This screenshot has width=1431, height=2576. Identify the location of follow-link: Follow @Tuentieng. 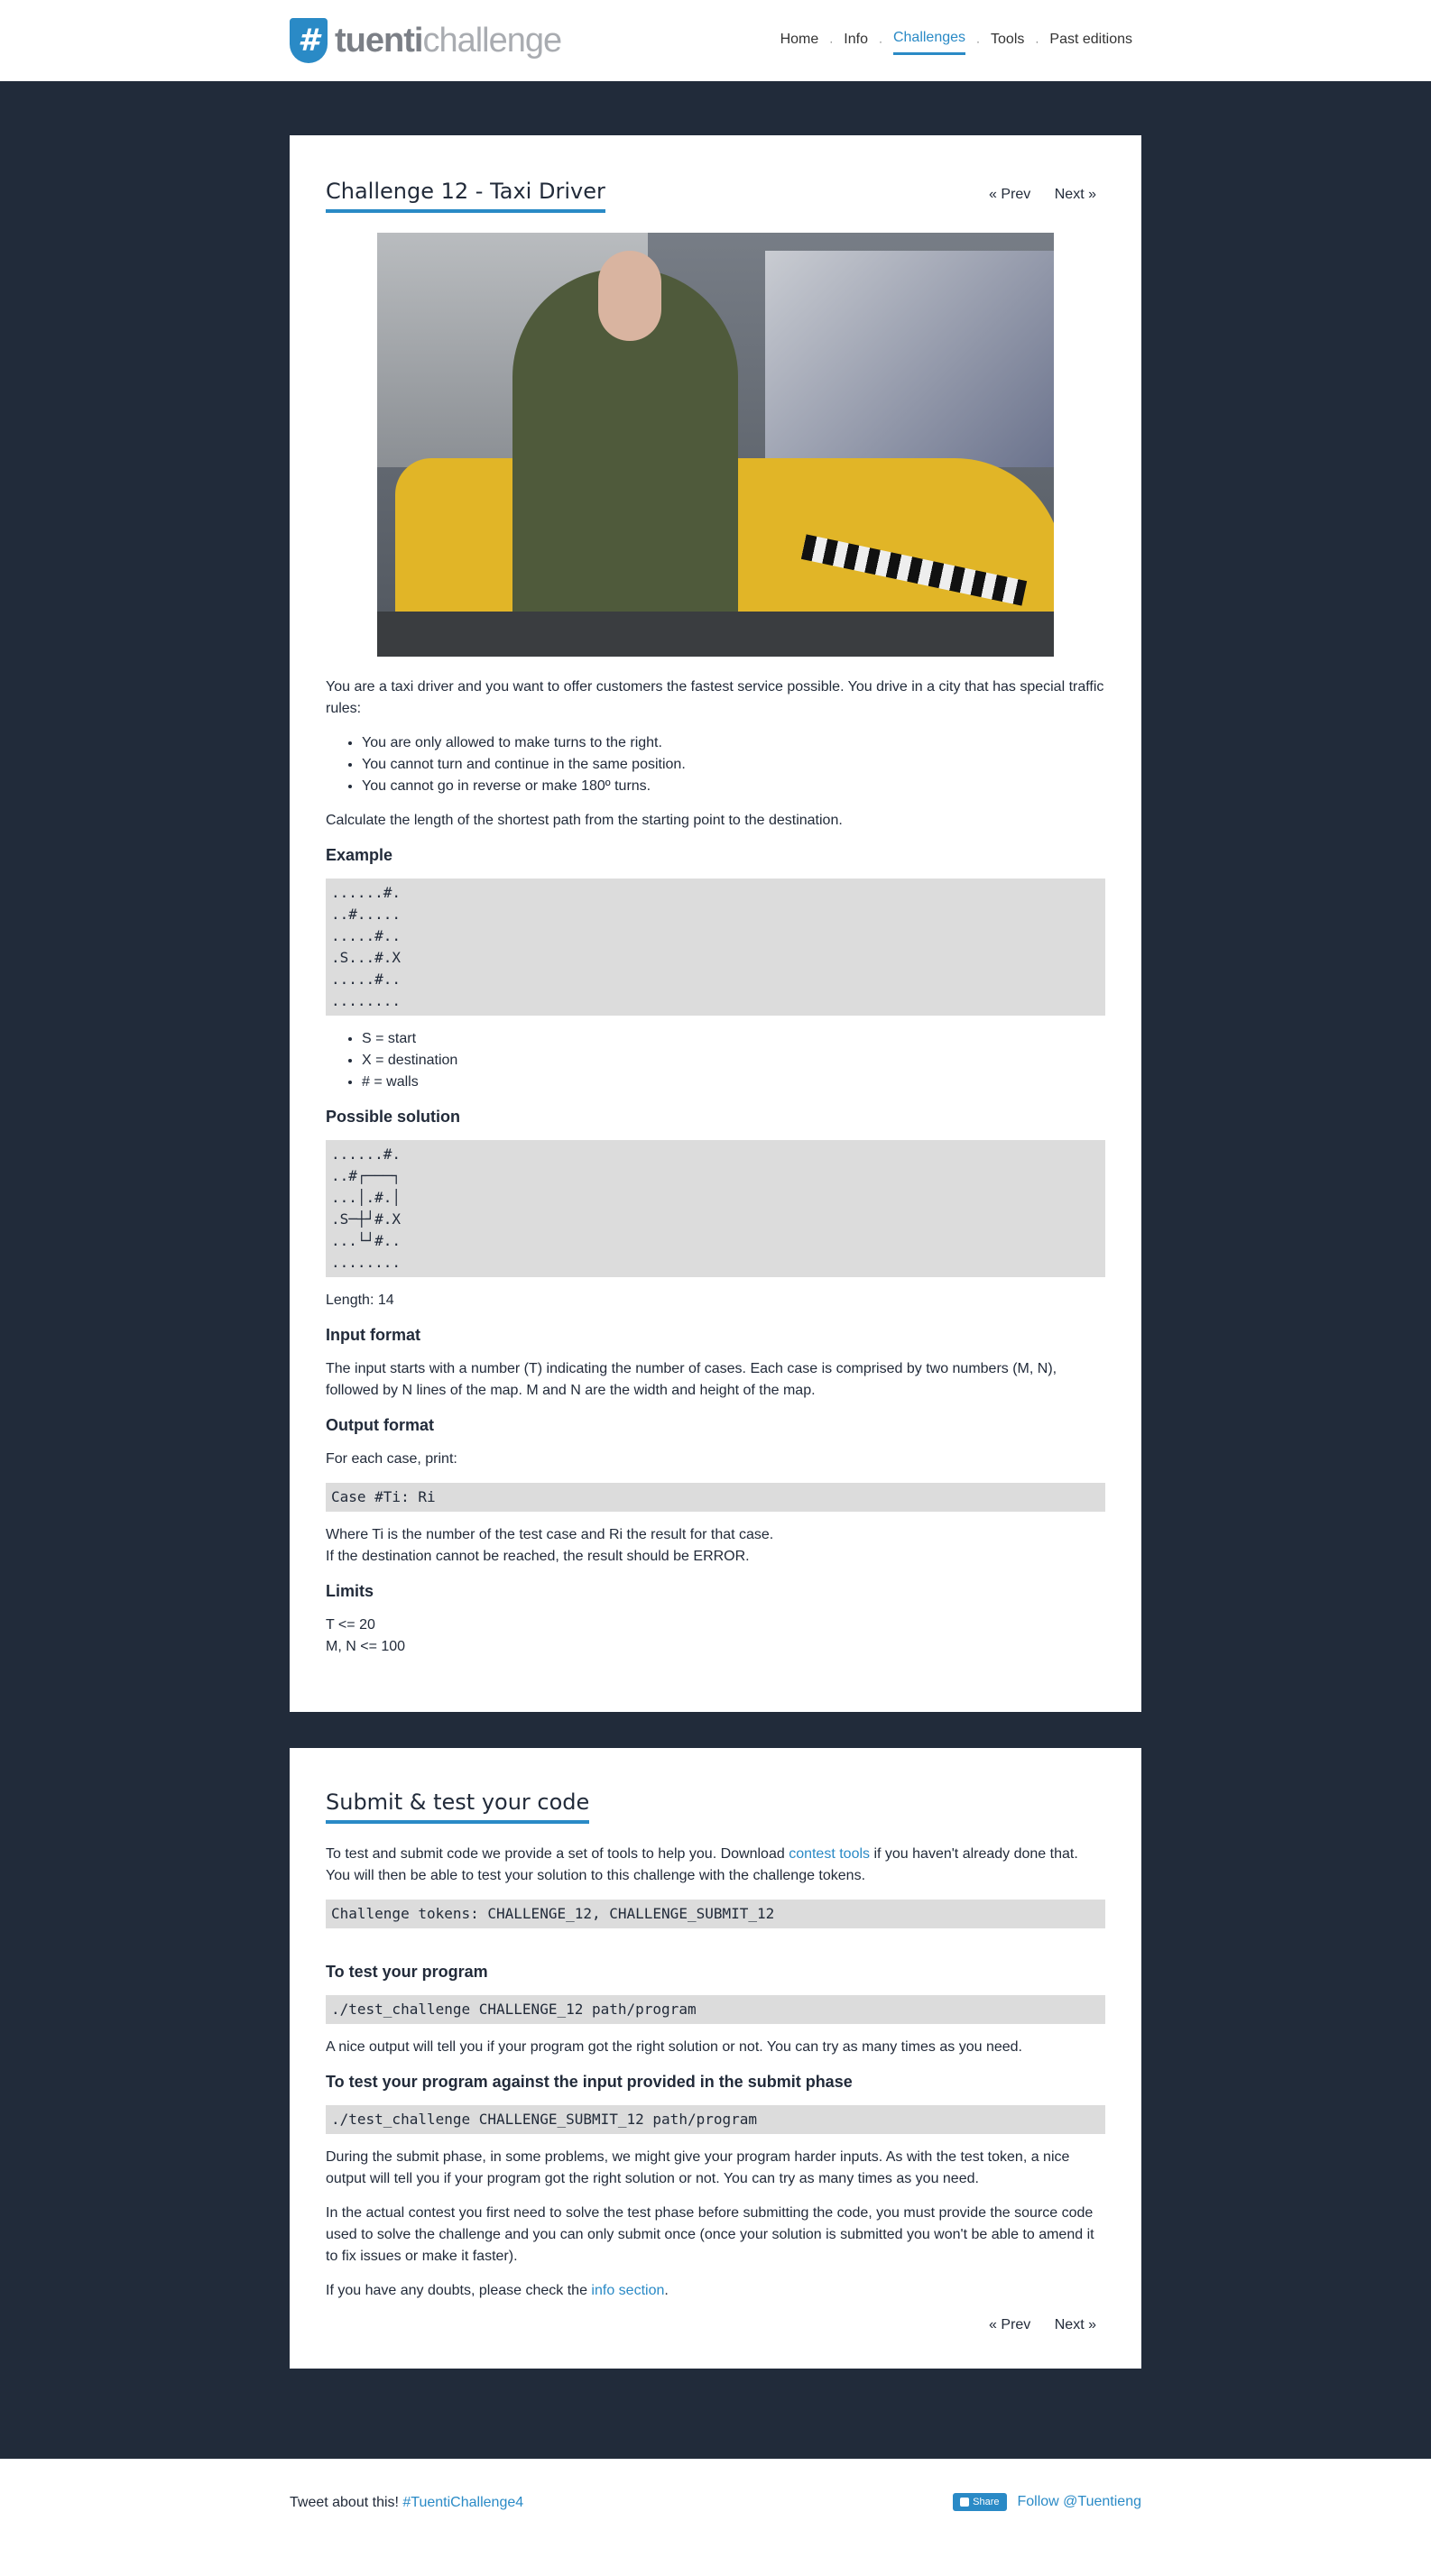
(1080, 2502).